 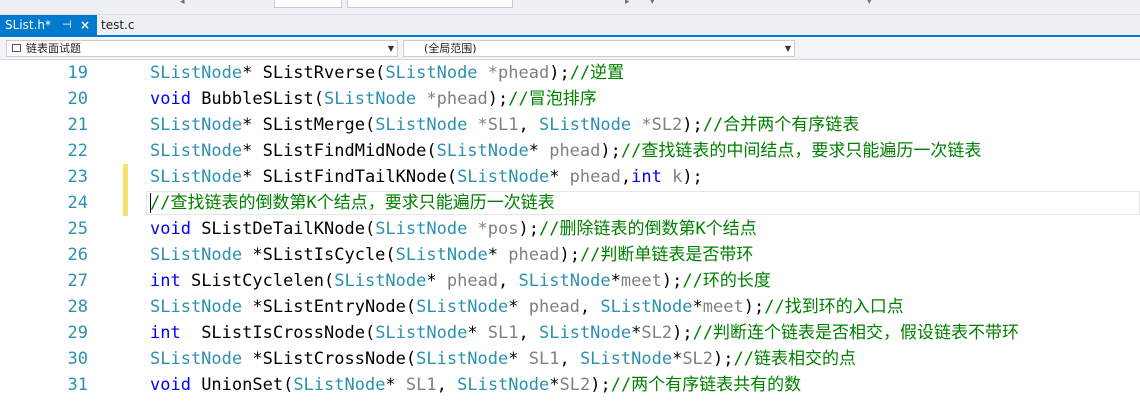 I want to click on code-token: //合并两个有序链表, so click(x=781, y=125).